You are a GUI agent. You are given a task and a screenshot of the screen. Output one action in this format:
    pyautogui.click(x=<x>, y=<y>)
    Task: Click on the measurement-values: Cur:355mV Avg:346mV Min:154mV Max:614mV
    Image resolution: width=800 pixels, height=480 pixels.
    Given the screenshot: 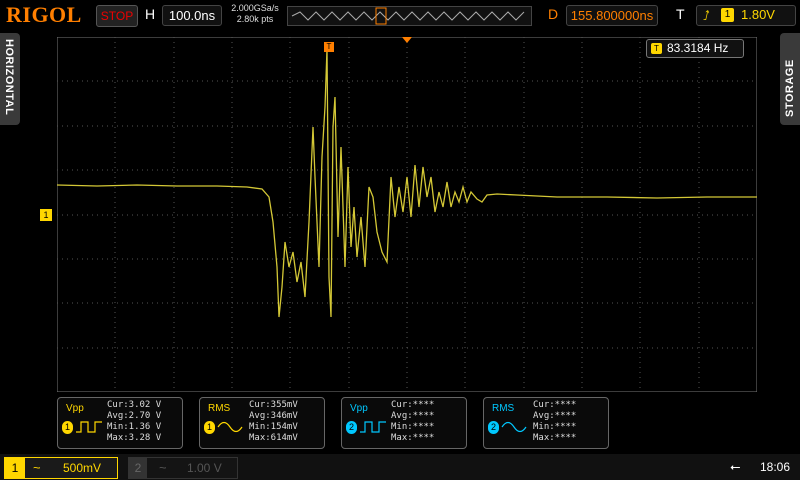 What is the action you would take?
    pyautogui.click(x=273, y=422)
    